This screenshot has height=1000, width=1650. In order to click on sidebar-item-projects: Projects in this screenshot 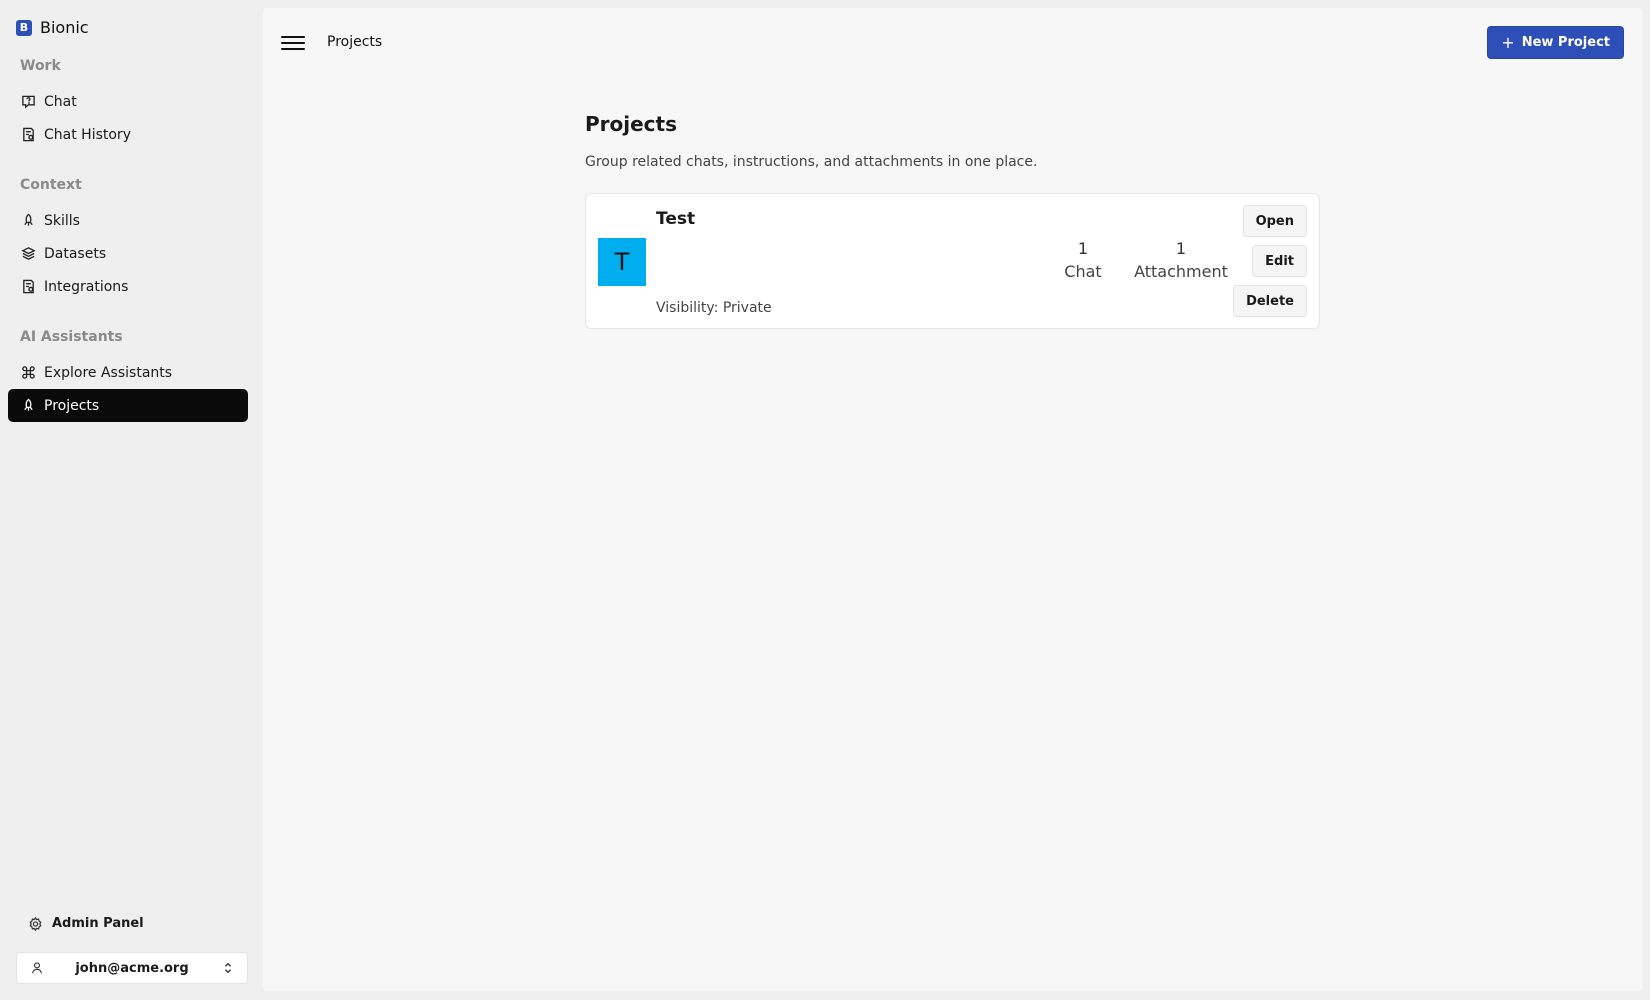, I will do `click(128, 405)`.